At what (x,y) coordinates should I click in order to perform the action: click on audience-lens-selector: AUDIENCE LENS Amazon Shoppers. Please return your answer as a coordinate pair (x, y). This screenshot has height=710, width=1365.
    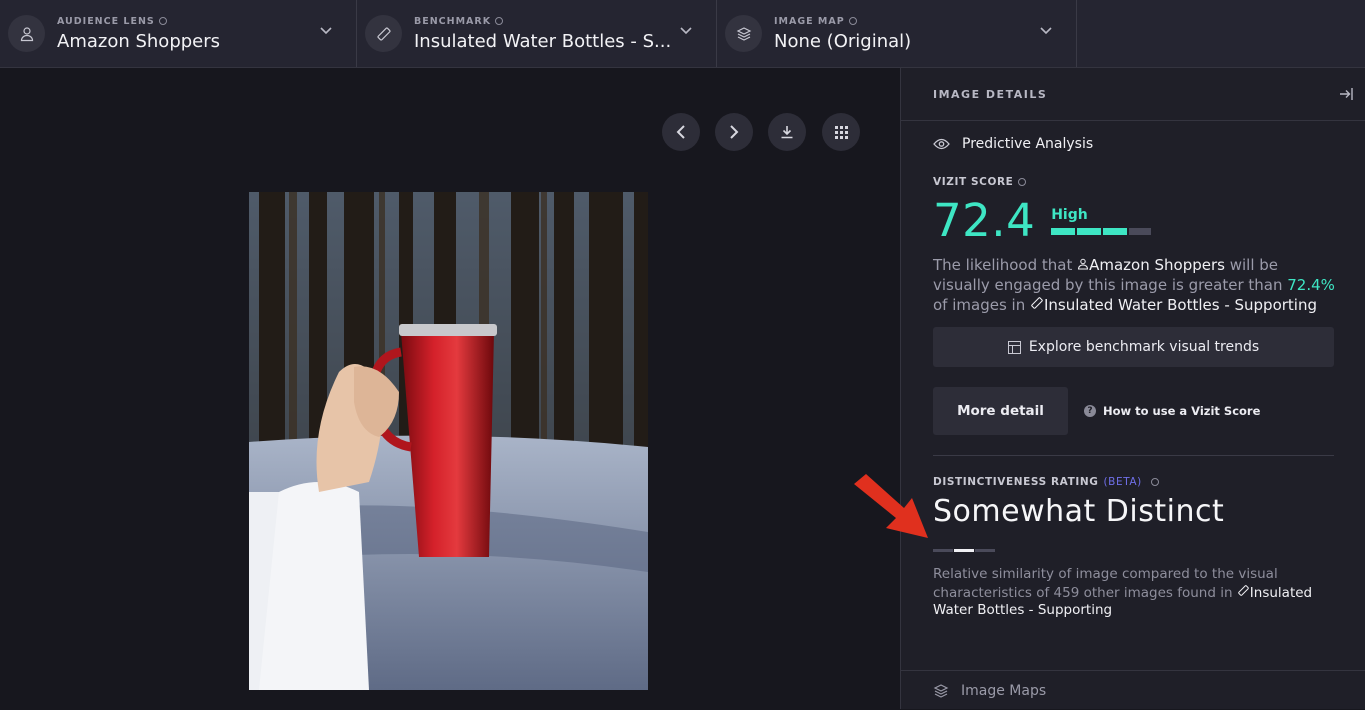
    Looking at the image, I should click on (178, 33).